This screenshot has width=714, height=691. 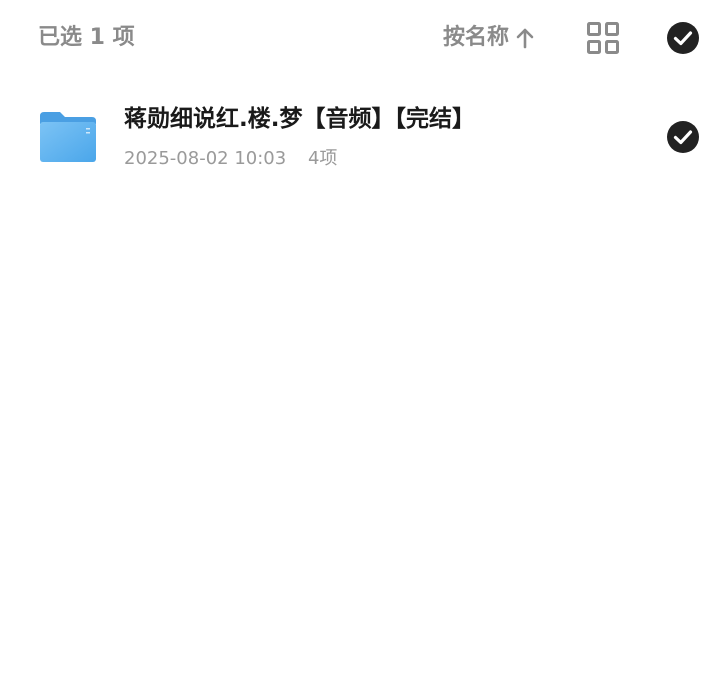 What do you see at coordinates (476, 37) in the screenshot?
I see `sort-label: 按名称` at bounding box center [476, 37].